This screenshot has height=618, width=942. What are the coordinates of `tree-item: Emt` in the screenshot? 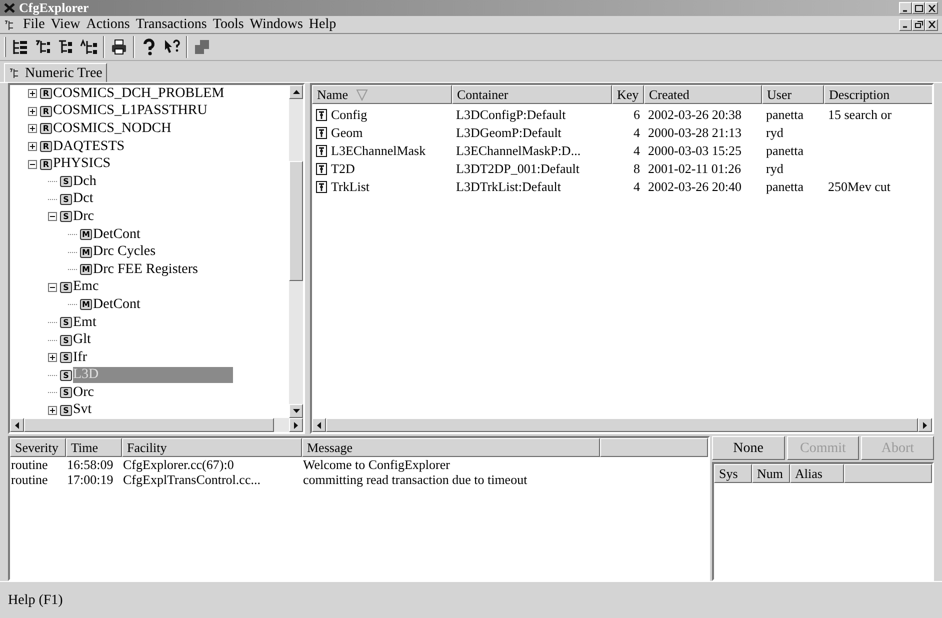 It's located at (86, 322).